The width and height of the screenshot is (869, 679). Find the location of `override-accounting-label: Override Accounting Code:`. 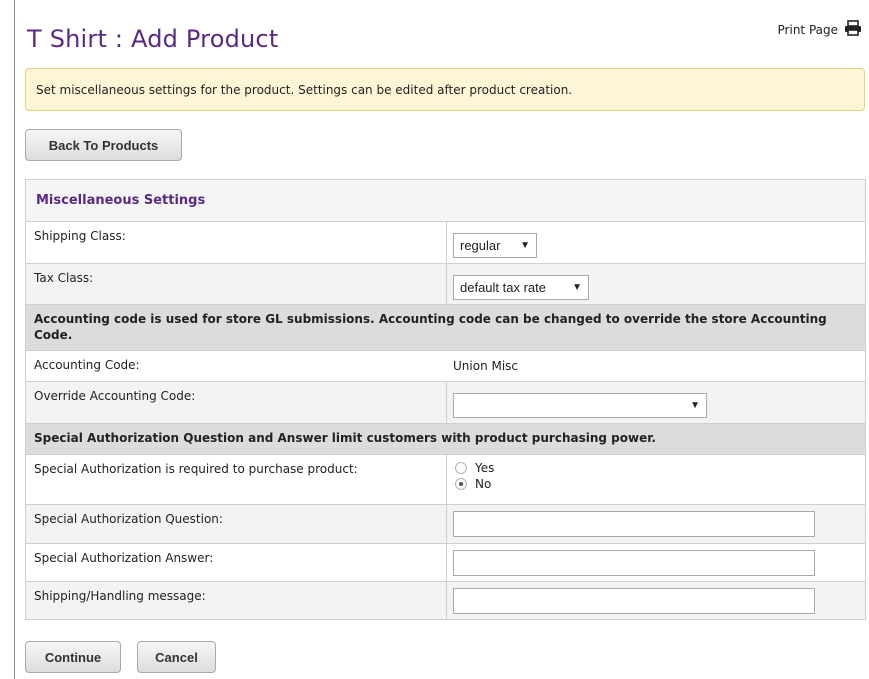

override-accounting-label: Override Accounting Code: is located at coordinates (115, 396).